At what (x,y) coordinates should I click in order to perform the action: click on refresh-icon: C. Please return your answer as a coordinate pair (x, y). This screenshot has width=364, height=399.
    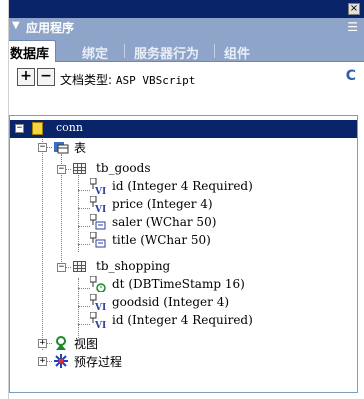
    Looking at the image, I should click on (351, 76).